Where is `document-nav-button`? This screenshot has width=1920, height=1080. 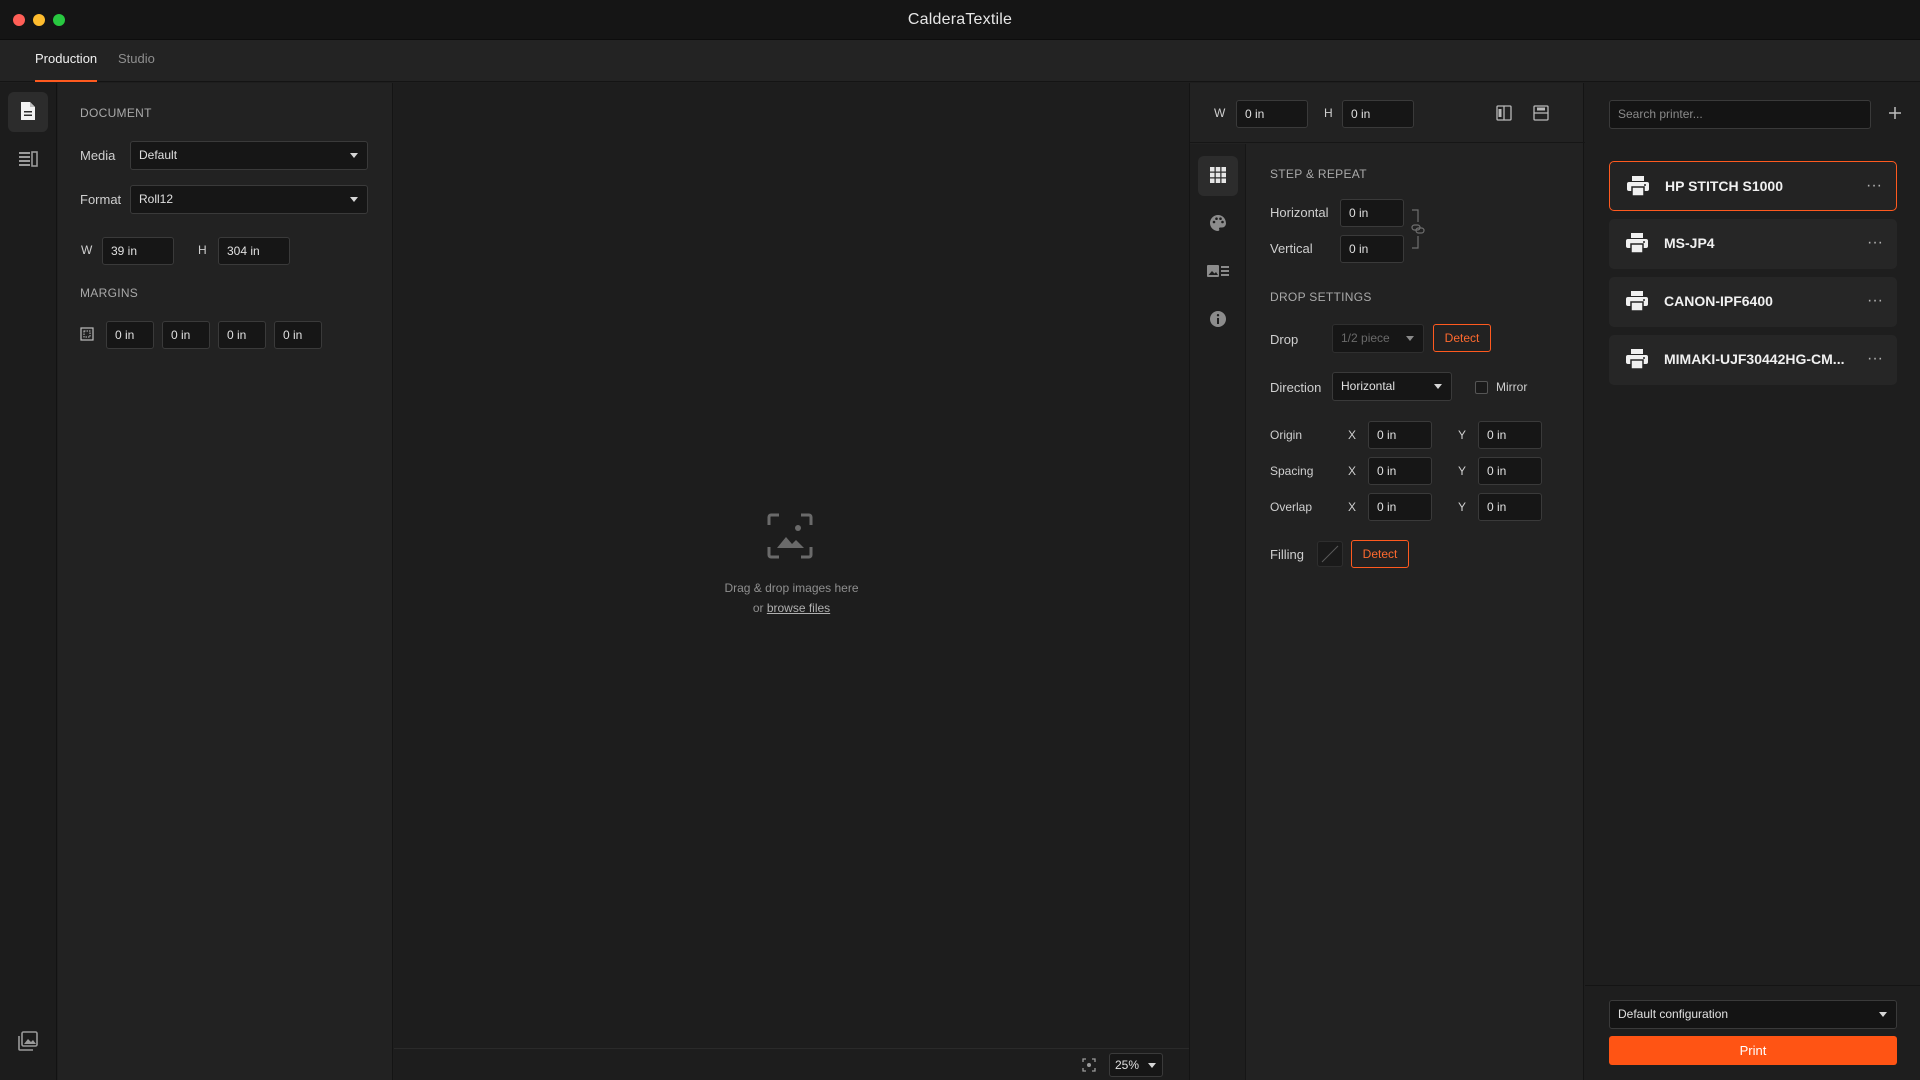 document-nav-button is located at coordinates (28, 112).